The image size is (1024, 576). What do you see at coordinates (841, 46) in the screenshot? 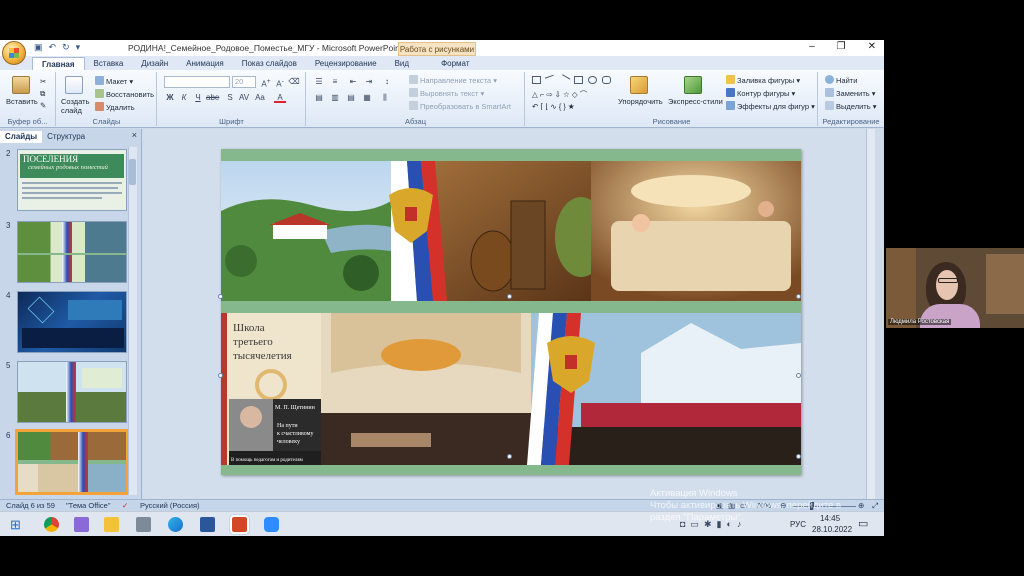
I see `maximize-button: ❐` at bounding box center [841, 46].